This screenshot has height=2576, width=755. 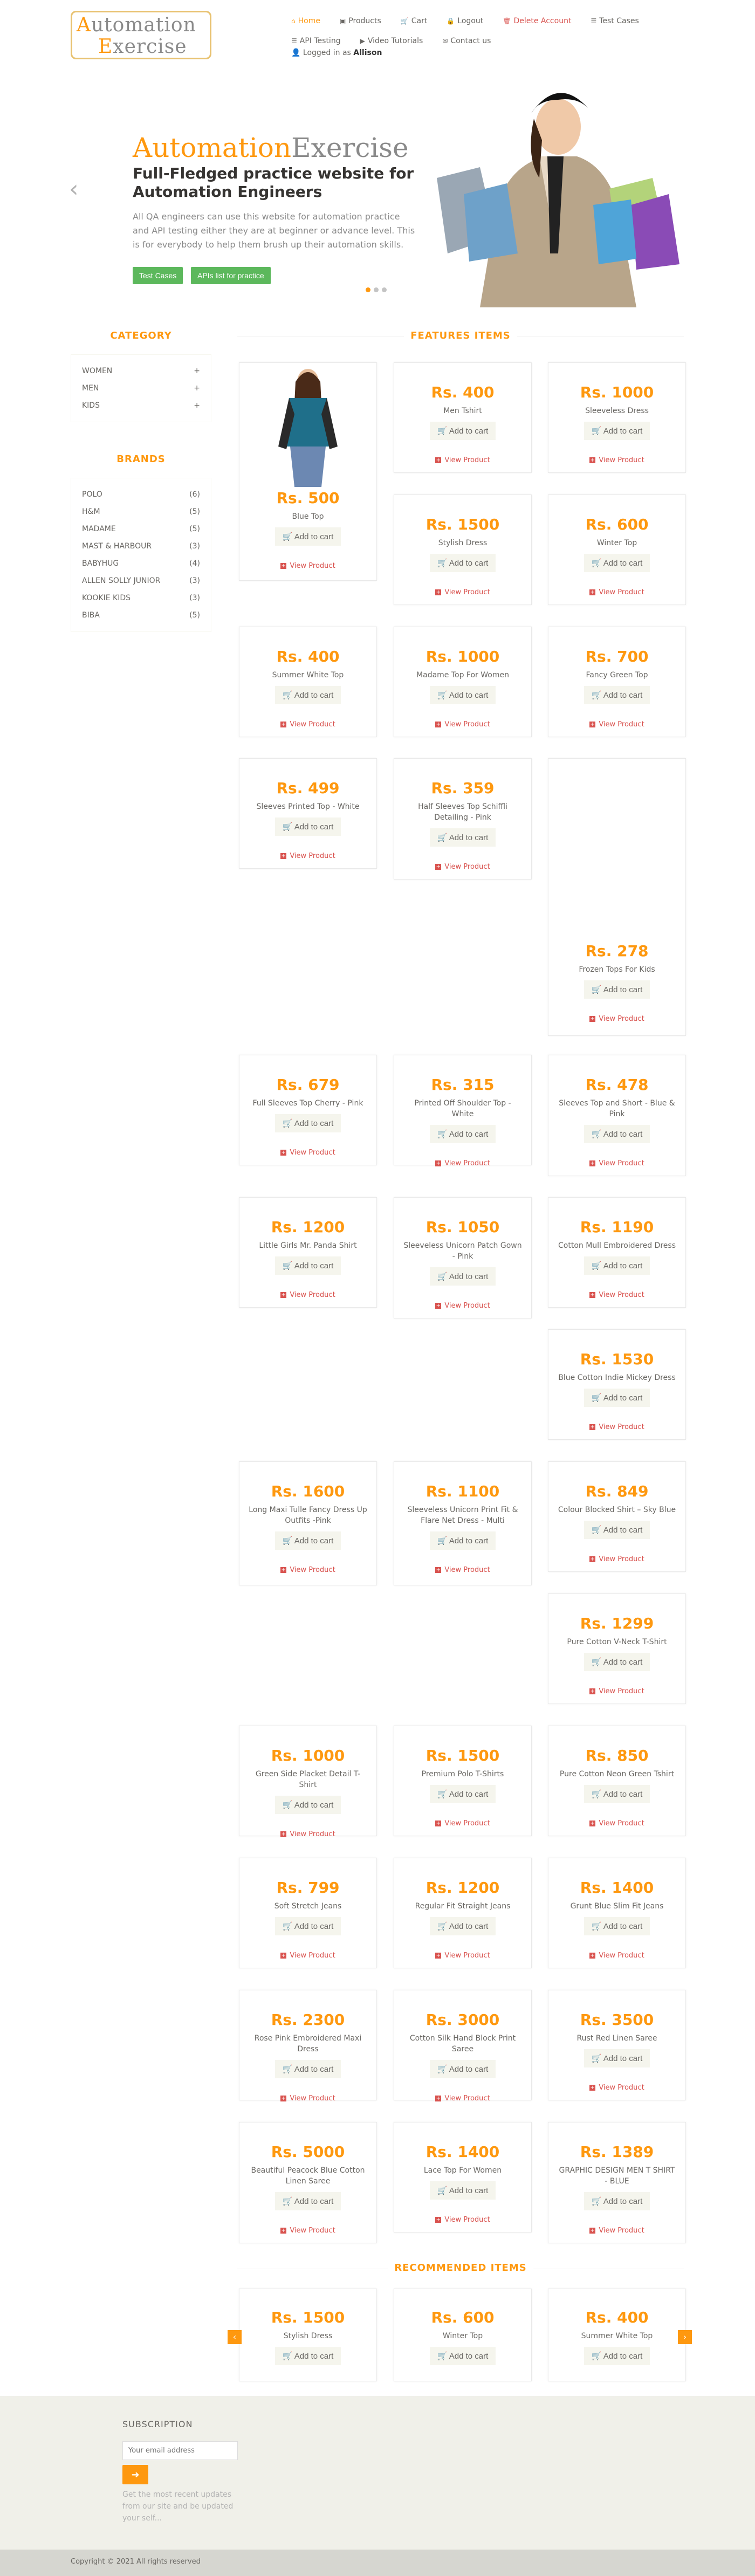 I want to click on site-logo: Automation Exercise, so click(x=141, y=35).